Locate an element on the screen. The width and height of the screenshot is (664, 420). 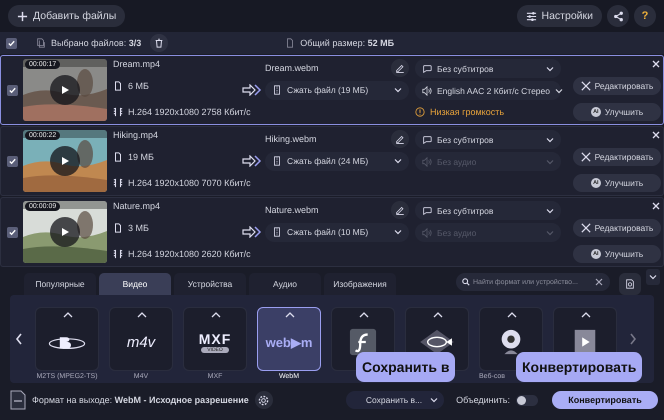
codec-info: H.264 1920x1080 7070 Кбит/с is located at coordinates (189, 183).